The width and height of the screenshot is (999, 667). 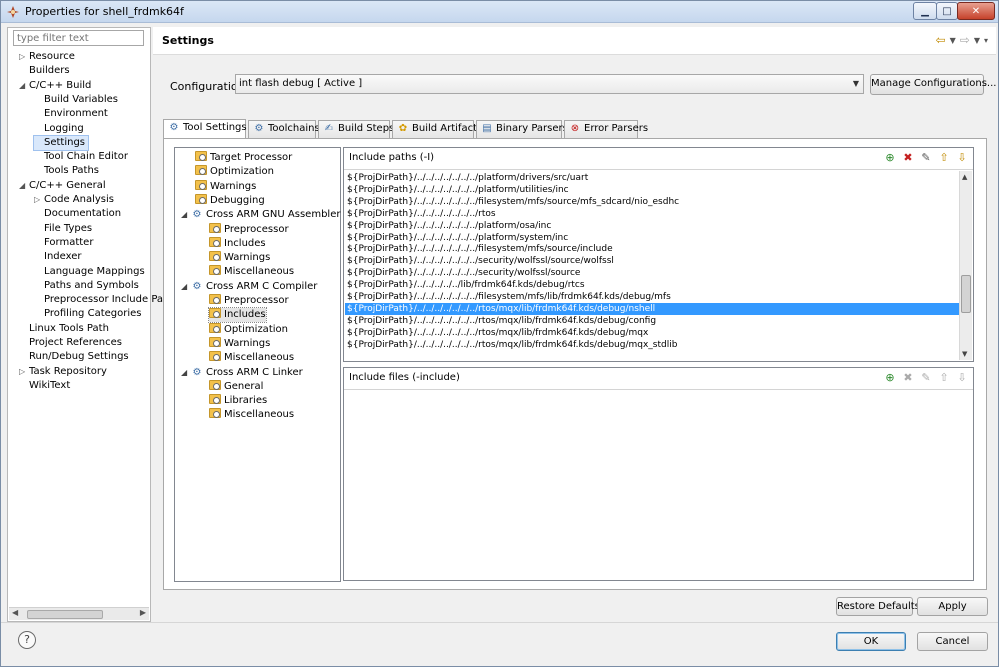 I want to click on include-paths-scrollbar: ▲ ▼, so click(x=965, y=265).